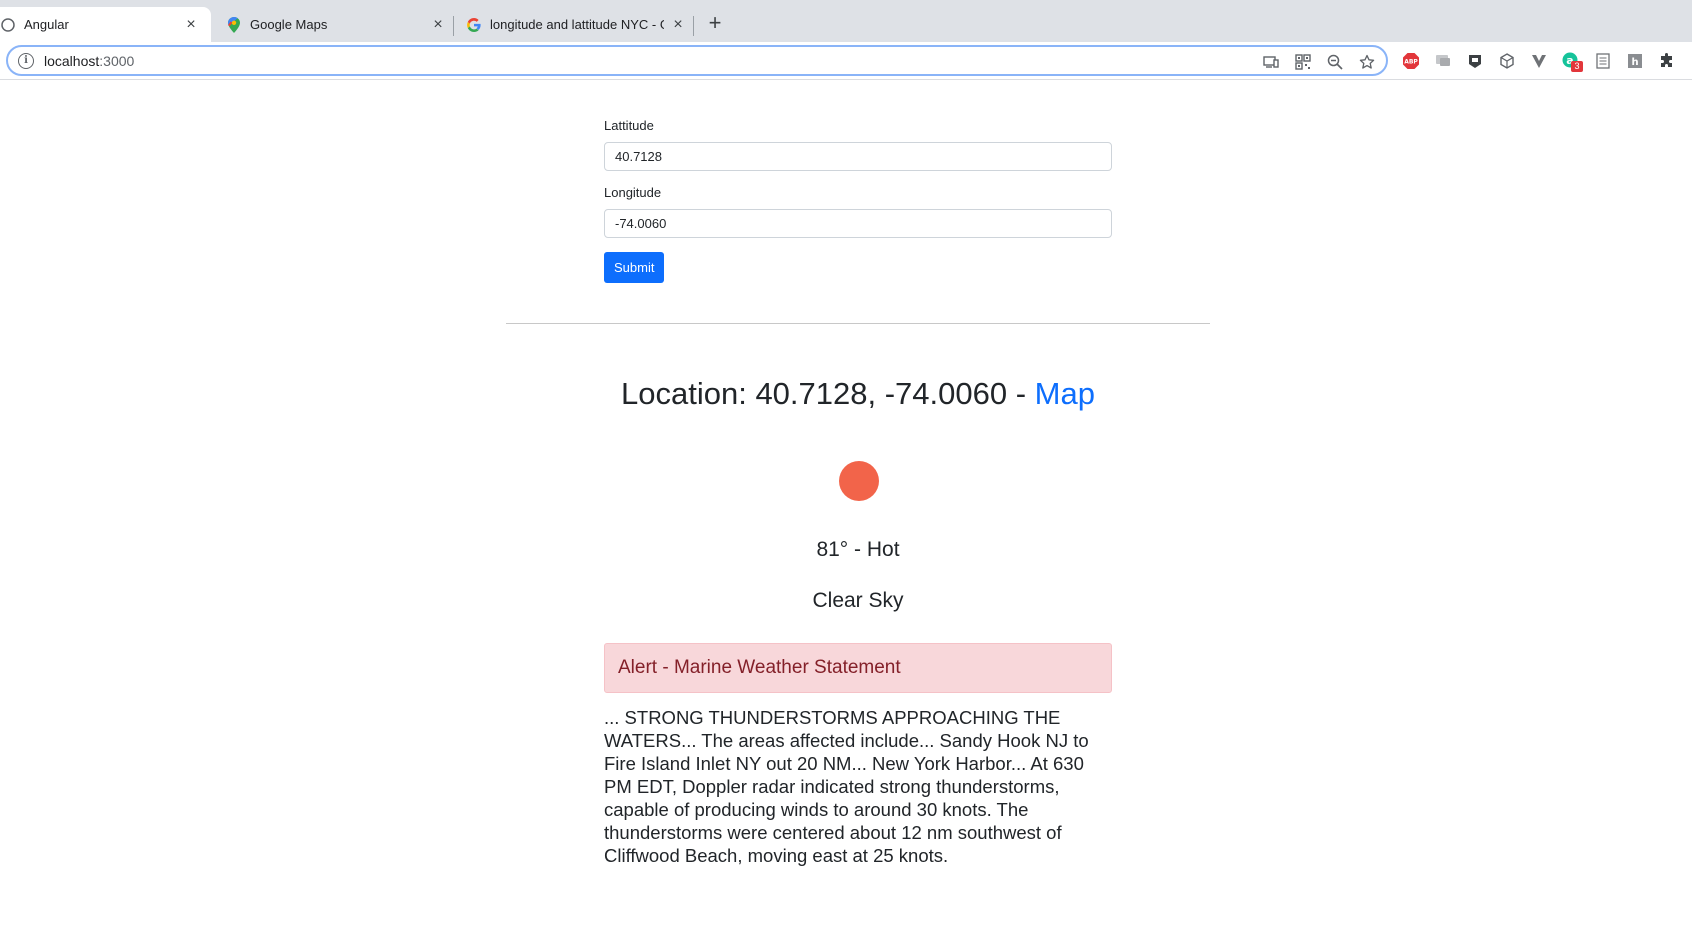 This screenshot has width=1692, height=931. Describe the element at coordinates (289, 24) in the screenshot. I see `tab-title: Google Maps` at that location.